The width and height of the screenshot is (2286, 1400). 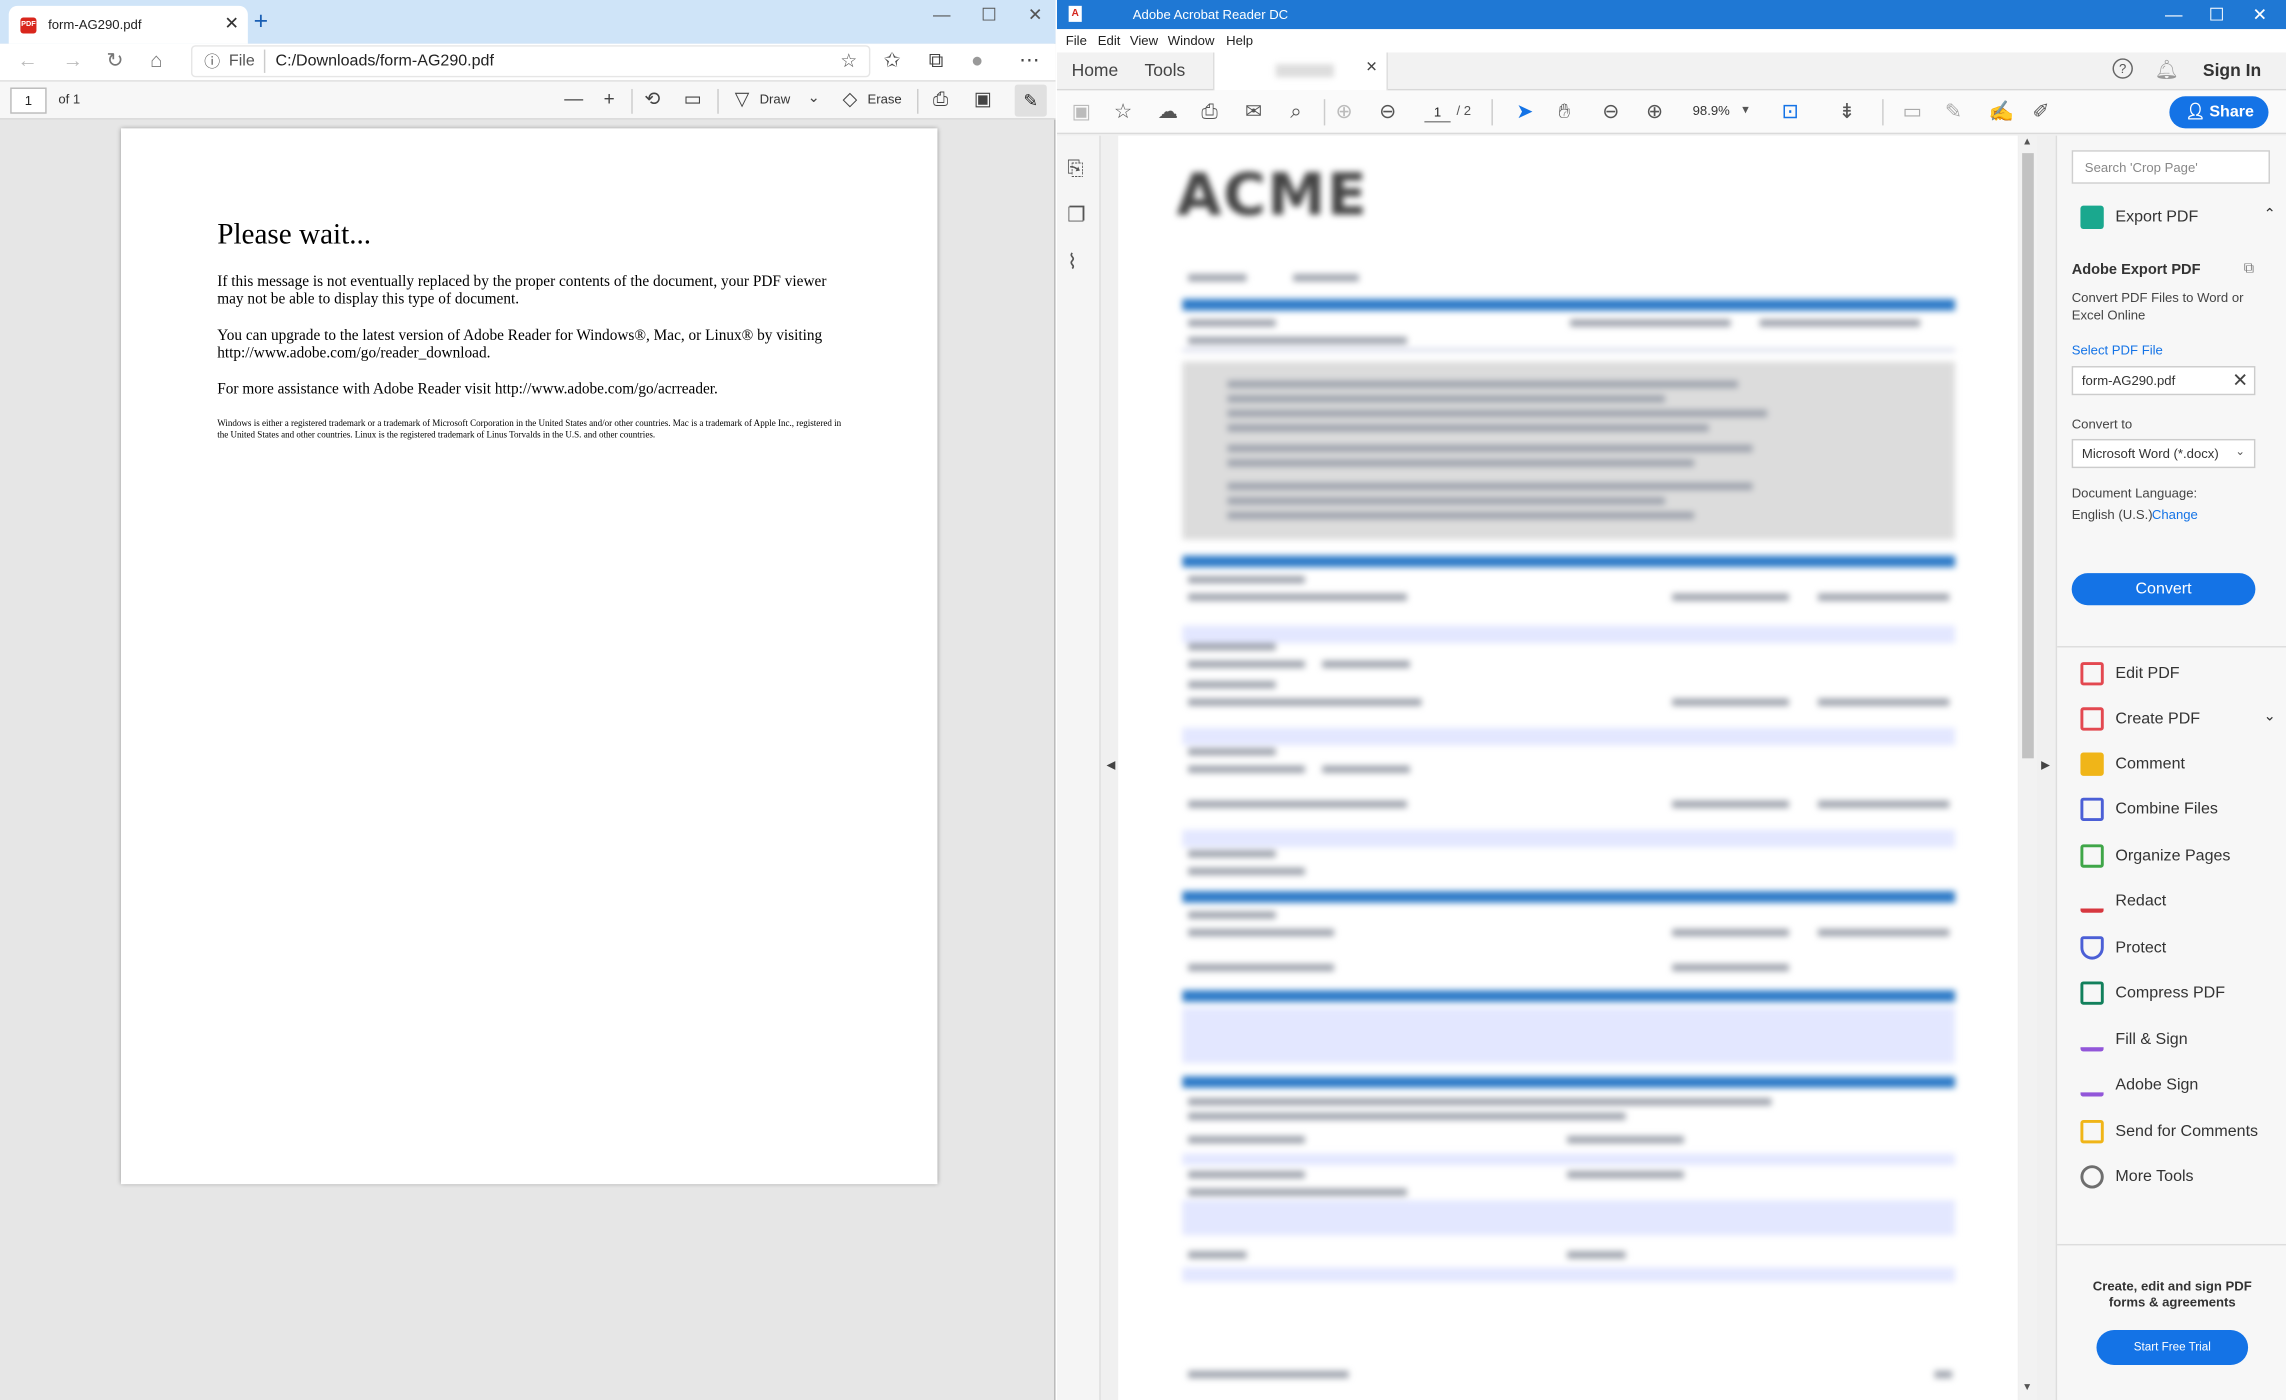 I want to click on bookmark-star-icon: ☆, so click(x=1123, y=111).